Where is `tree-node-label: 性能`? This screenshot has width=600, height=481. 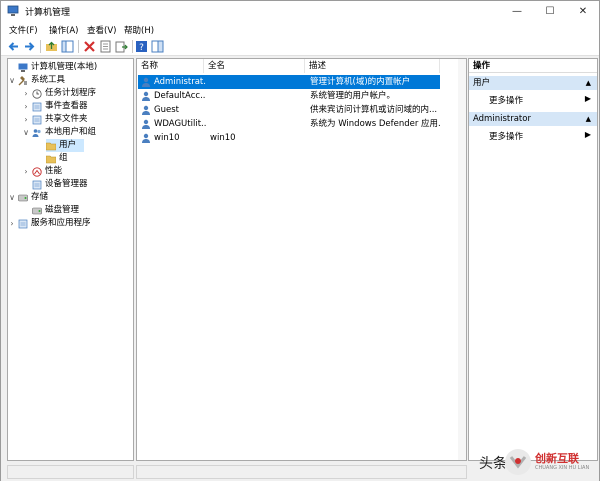 tree-node-label: 性能 is located at coordinates (54, 171).